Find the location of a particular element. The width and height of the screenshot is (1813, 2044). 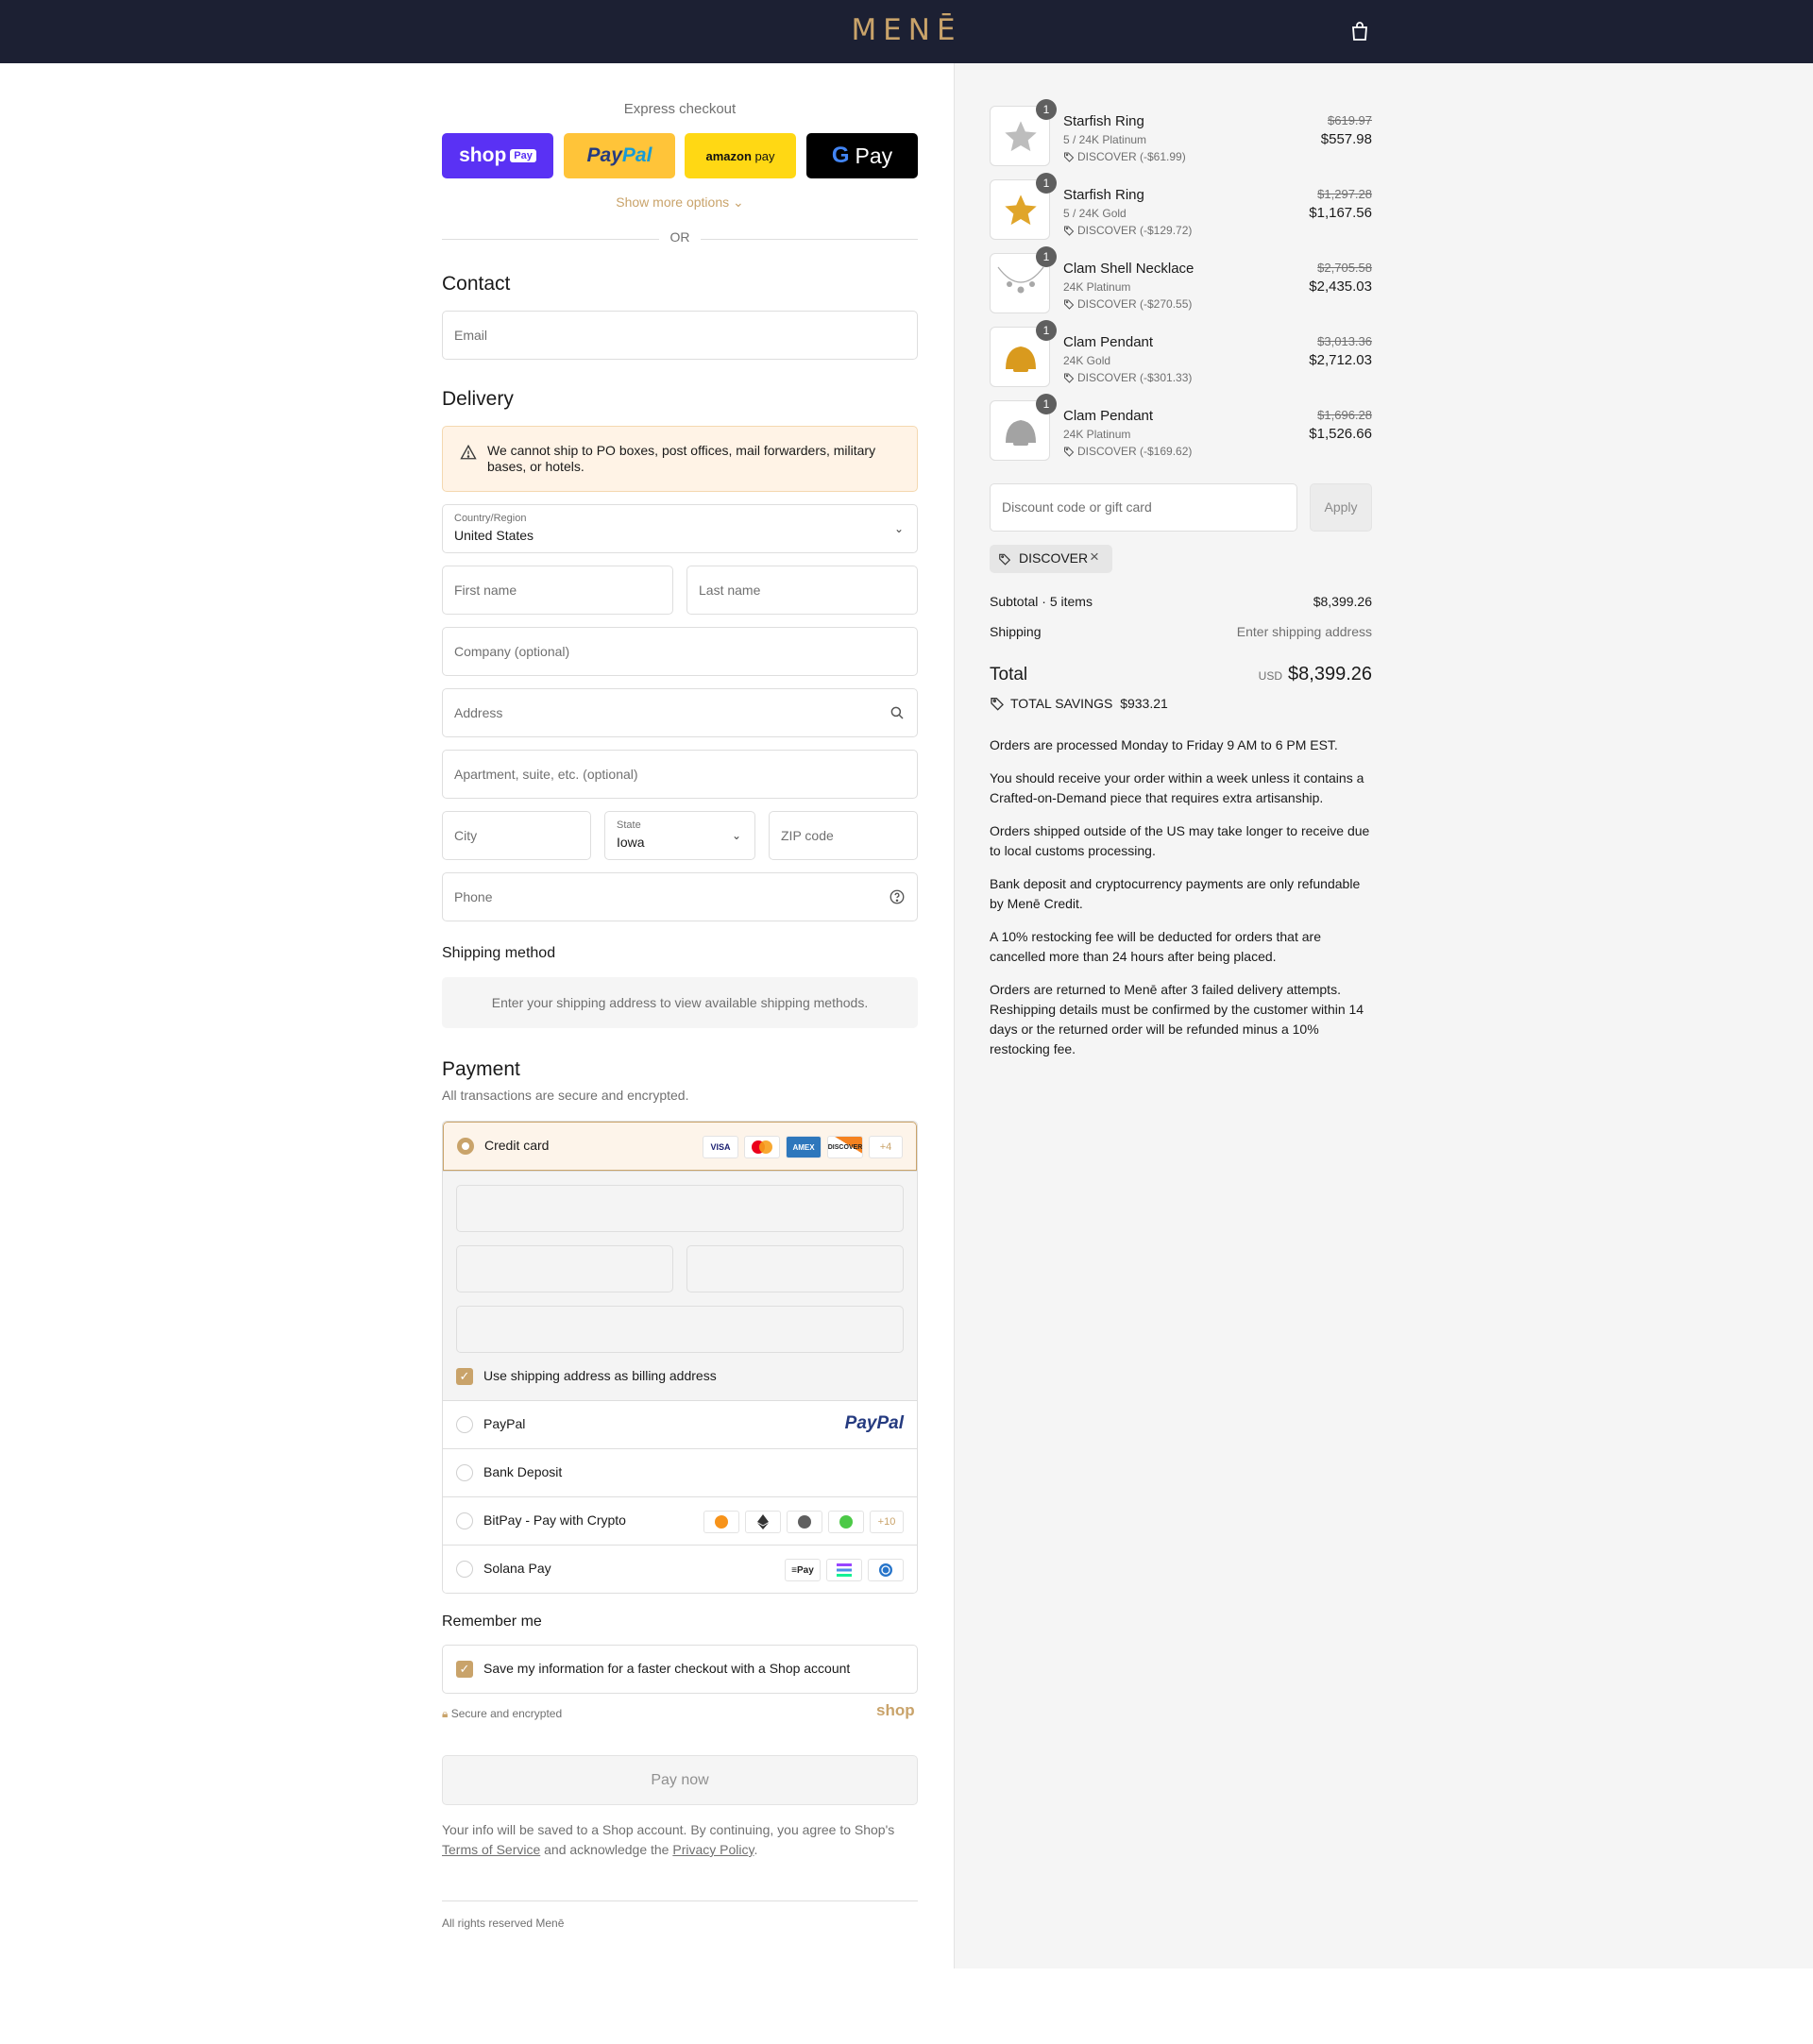

shop-pay-pill: Pay is located at coordinates (523, 156).